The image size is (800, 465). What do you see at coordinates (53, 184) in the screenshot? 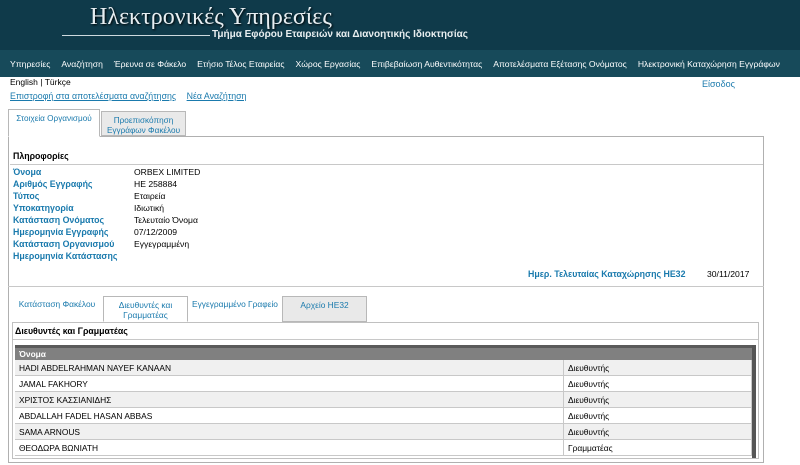
I see `field-label-reg-number: Αριθμός Εγγραφής` at bounding box center [53, 184].